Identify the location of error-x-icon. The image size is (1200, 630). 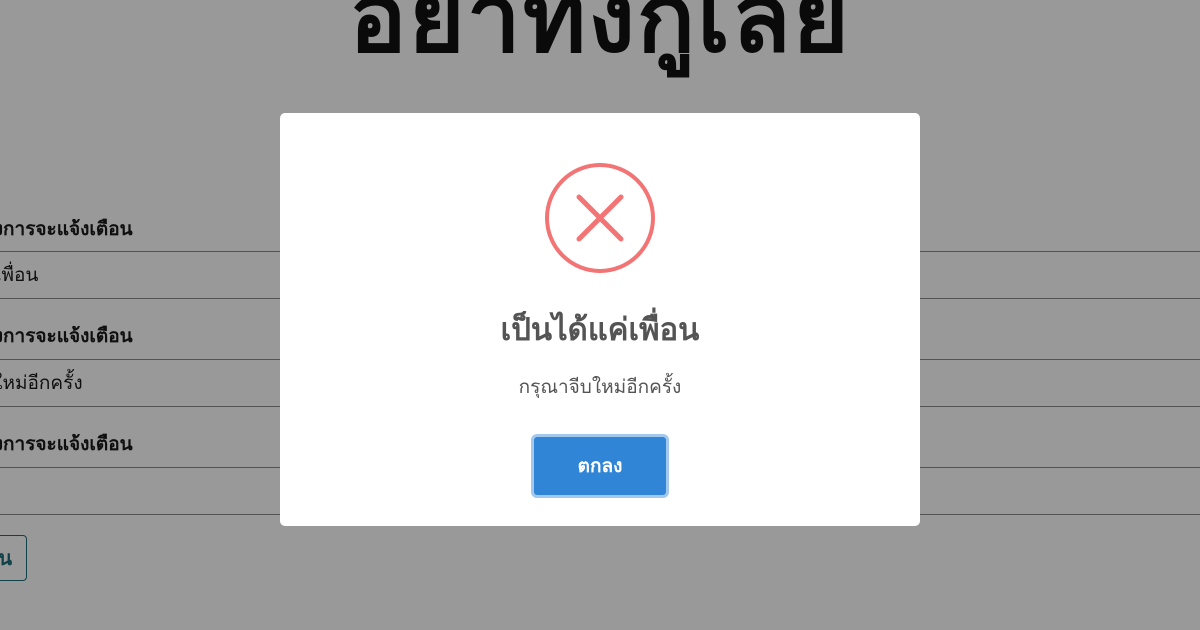
(600, 218).